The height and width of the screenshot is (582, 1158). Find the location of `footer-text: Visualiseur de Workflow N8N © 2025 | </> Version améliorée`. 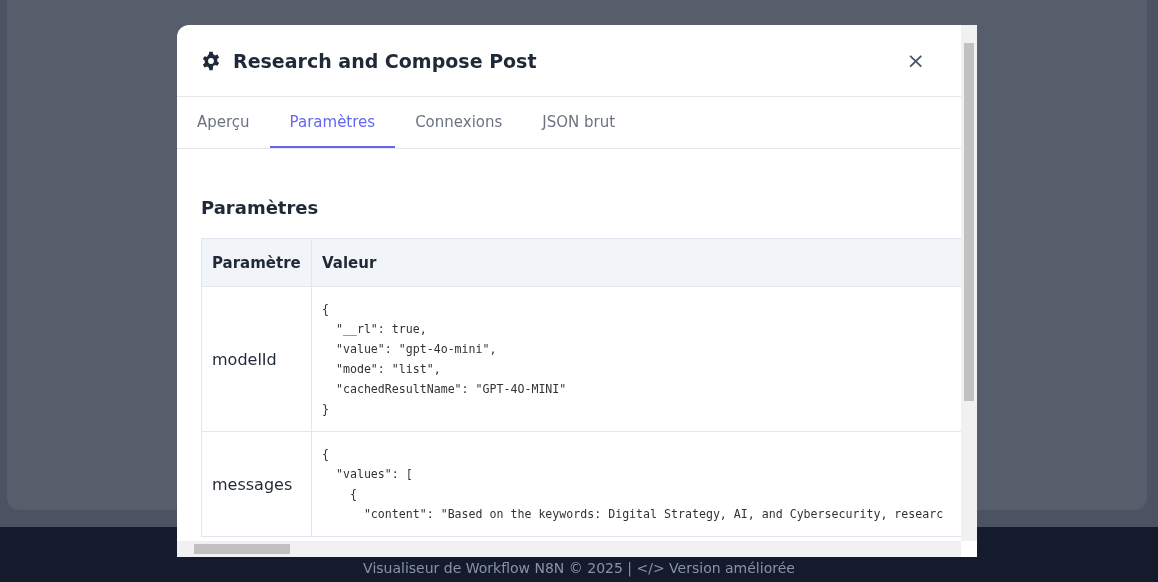

footer-text: Visualiseur de Workflow N8N © 2025 | </> Version améliorée is located at coordinates (579, 568).